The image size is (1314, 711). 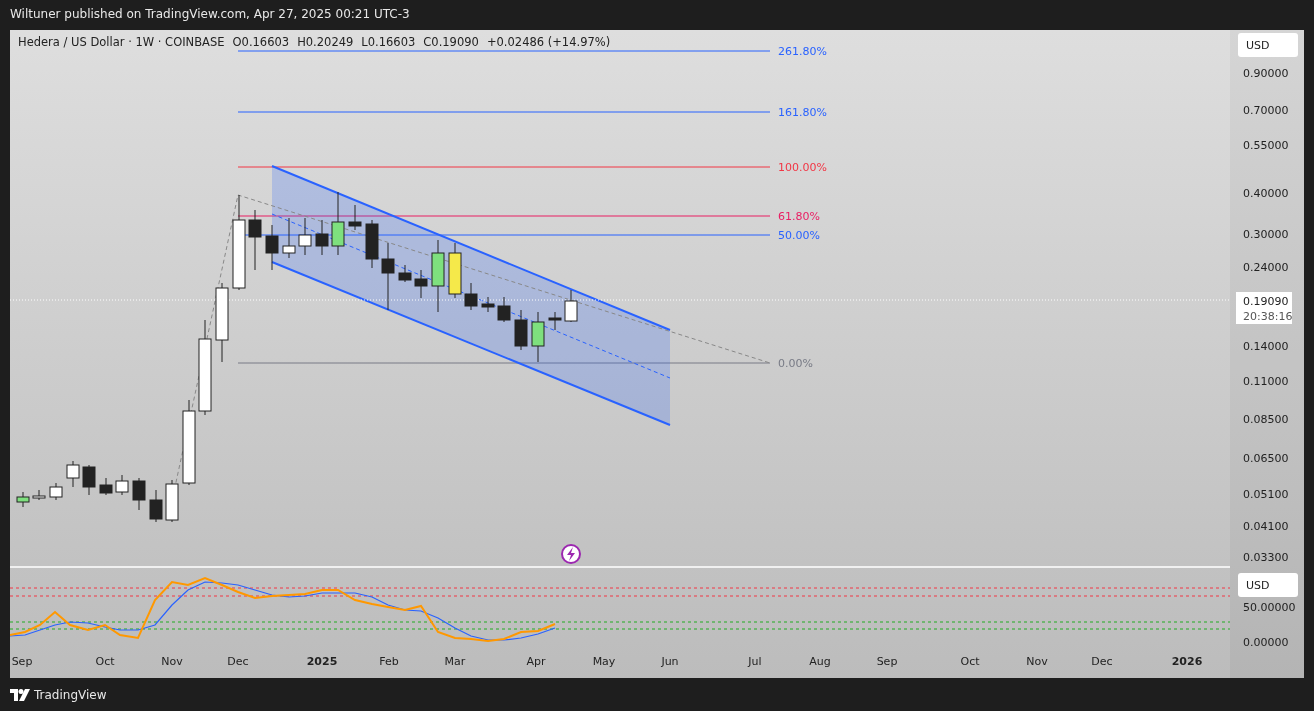 What do you see at coordinates (1266, 642) in the screenshot?
I see `oscillator-tick: 0.00000` at bounding box center [1266, 642].